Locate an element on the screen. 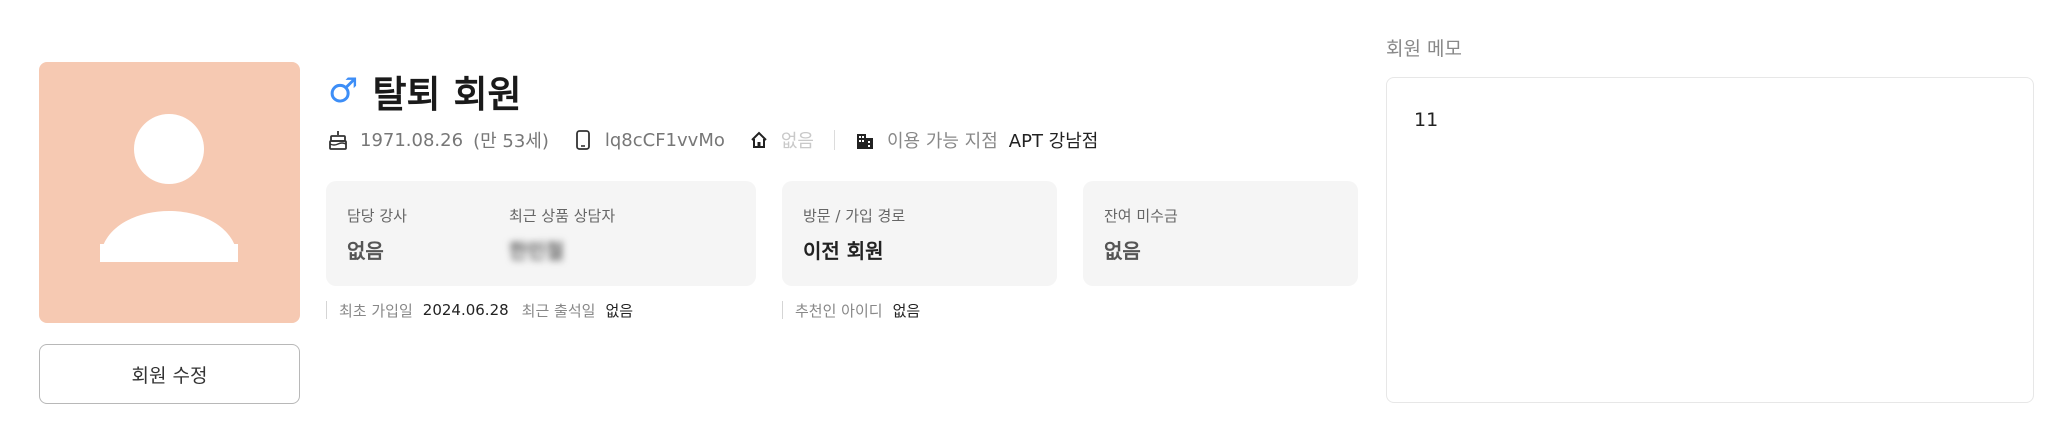  staff-card: 담당 강사 없음 최근 상품 상담자 한민철 is located at coordinates (541, 233).